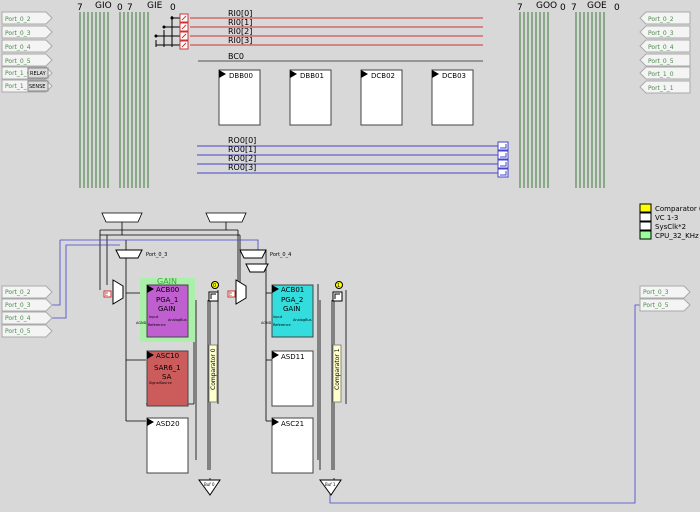 This screenshot has width=700, height=512. Describe the element at coordinates (337, 369) in the screenshot. I see `comparator-label: Comparator 1` at that location.